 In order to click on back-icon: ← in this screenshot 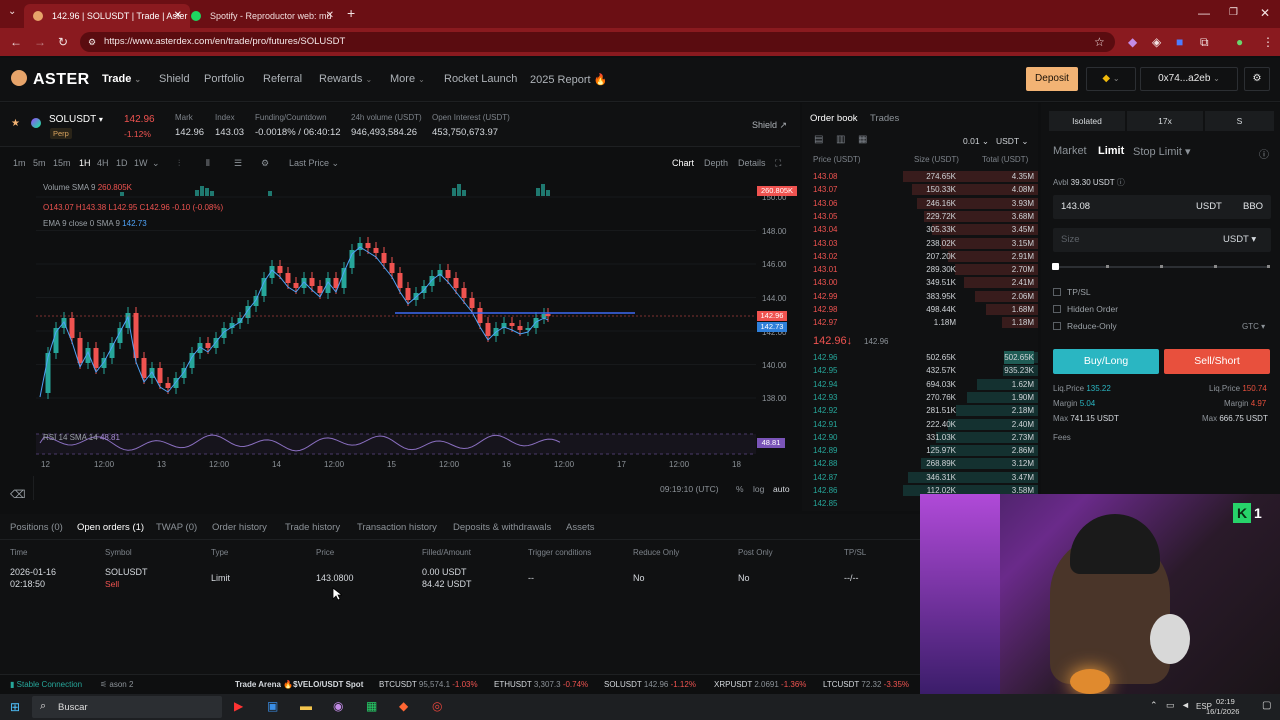, I will do `click(16, 42)`.